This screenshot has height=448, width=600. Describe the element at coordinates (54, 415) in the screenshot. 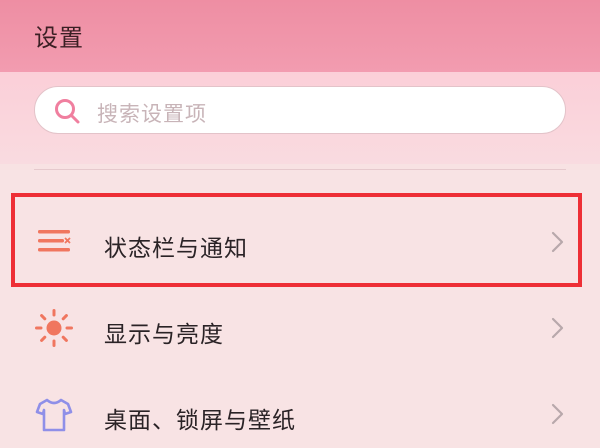

I see `tshirt-theme-icon` at that location.